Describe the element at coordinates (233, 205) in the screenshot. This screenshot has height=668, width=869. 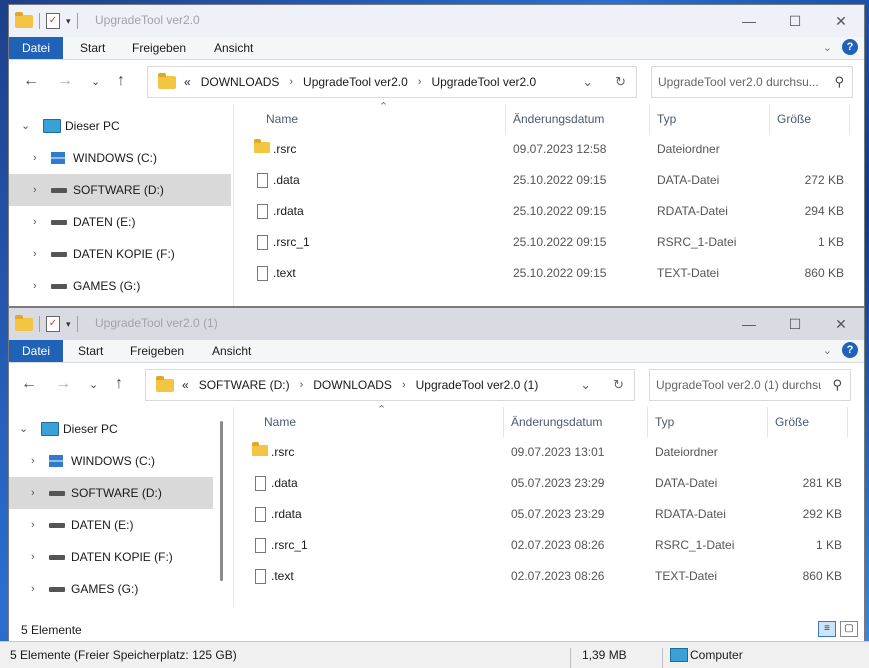
I see `pane-divider` at that location.